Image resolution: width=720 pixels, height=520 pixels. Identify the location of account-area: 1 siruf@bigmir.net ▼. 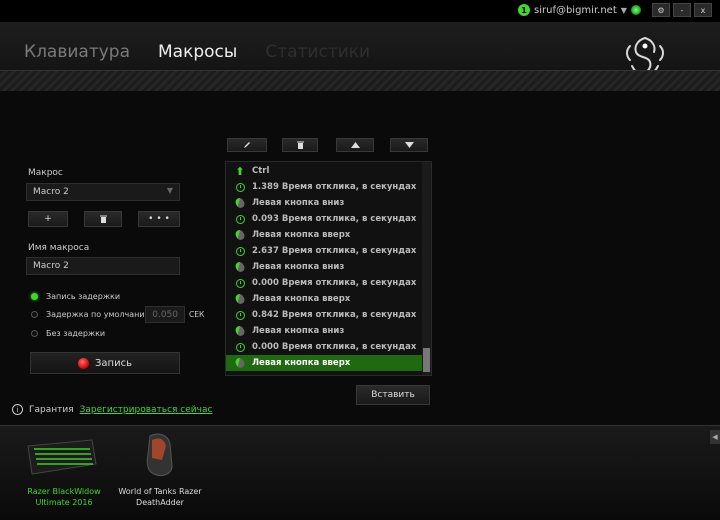
(579, 10).